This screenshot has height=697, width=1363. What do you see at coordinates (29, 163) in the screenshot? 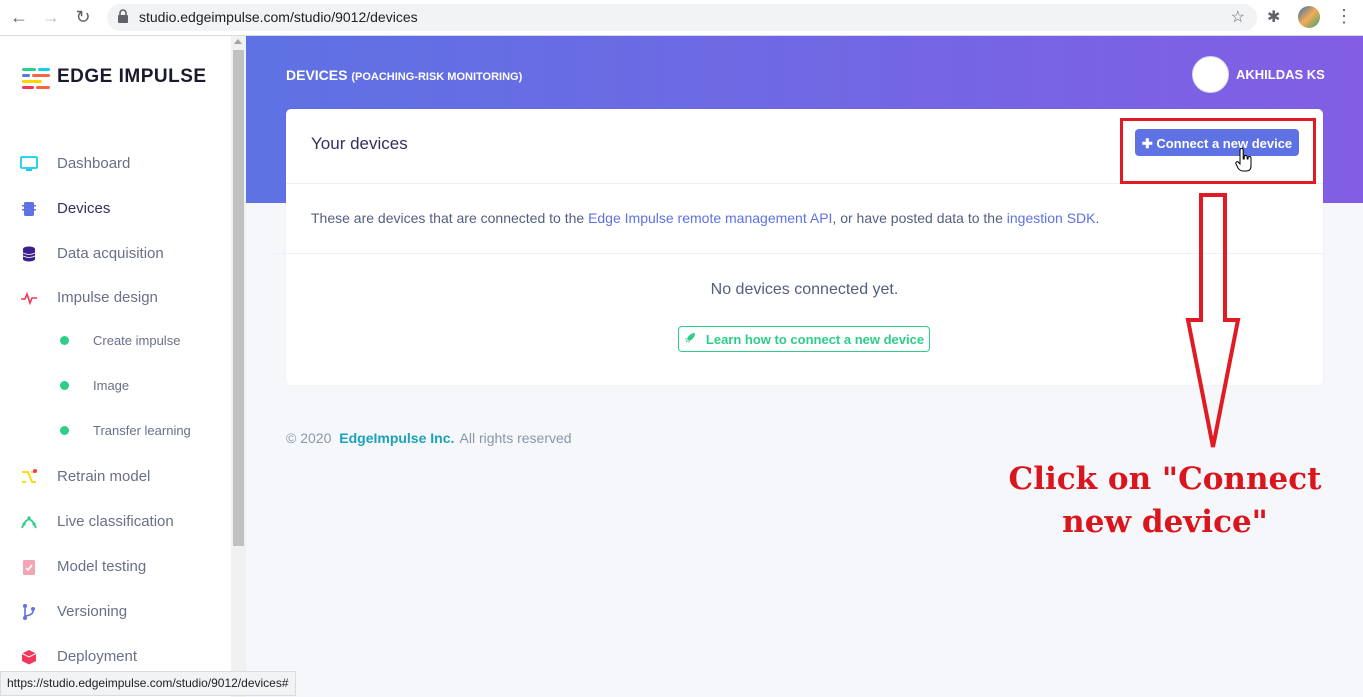
I see `monitor-icon` at bounding box center [29, 163].